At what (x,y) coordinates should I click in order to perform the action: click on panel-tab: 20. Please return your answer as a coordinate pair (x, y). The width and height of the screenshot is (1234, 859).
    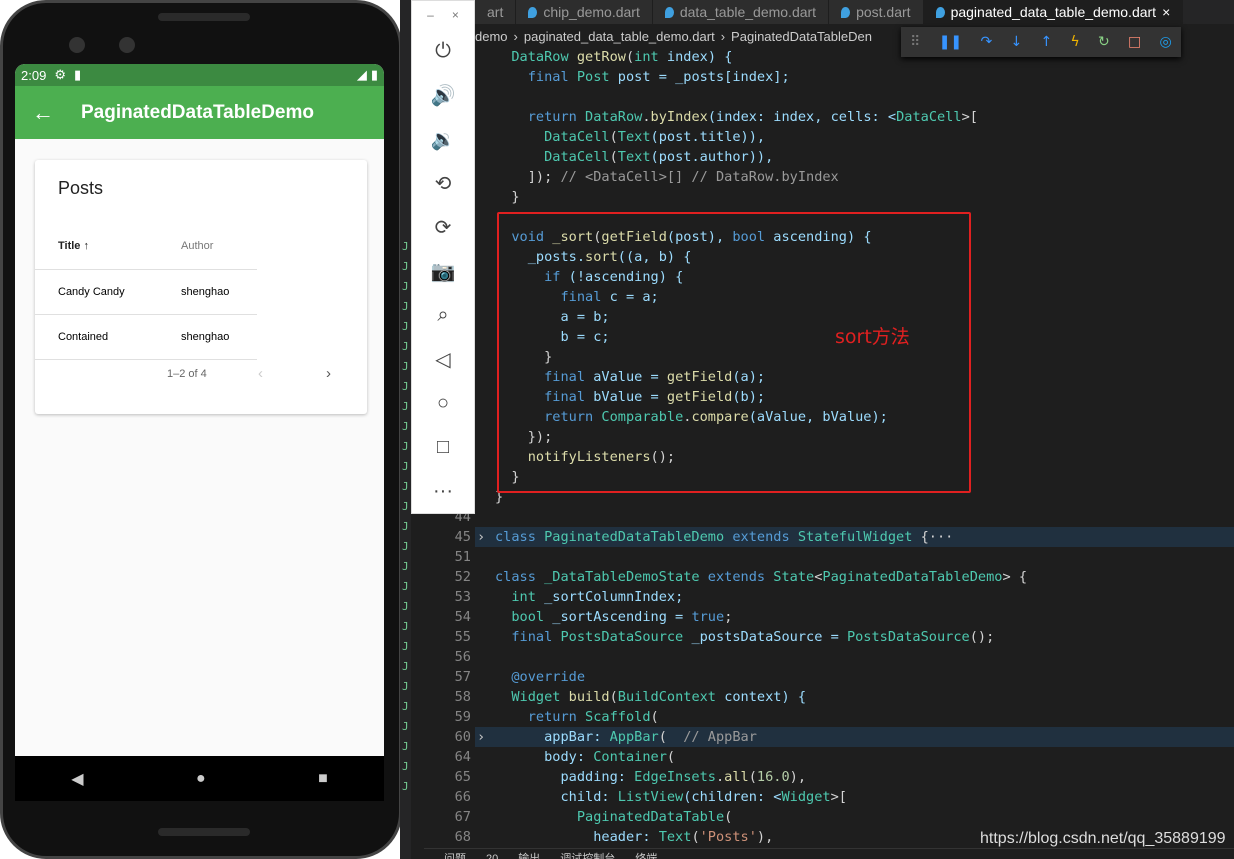
    Looking at the image, I should click on (492, 854).